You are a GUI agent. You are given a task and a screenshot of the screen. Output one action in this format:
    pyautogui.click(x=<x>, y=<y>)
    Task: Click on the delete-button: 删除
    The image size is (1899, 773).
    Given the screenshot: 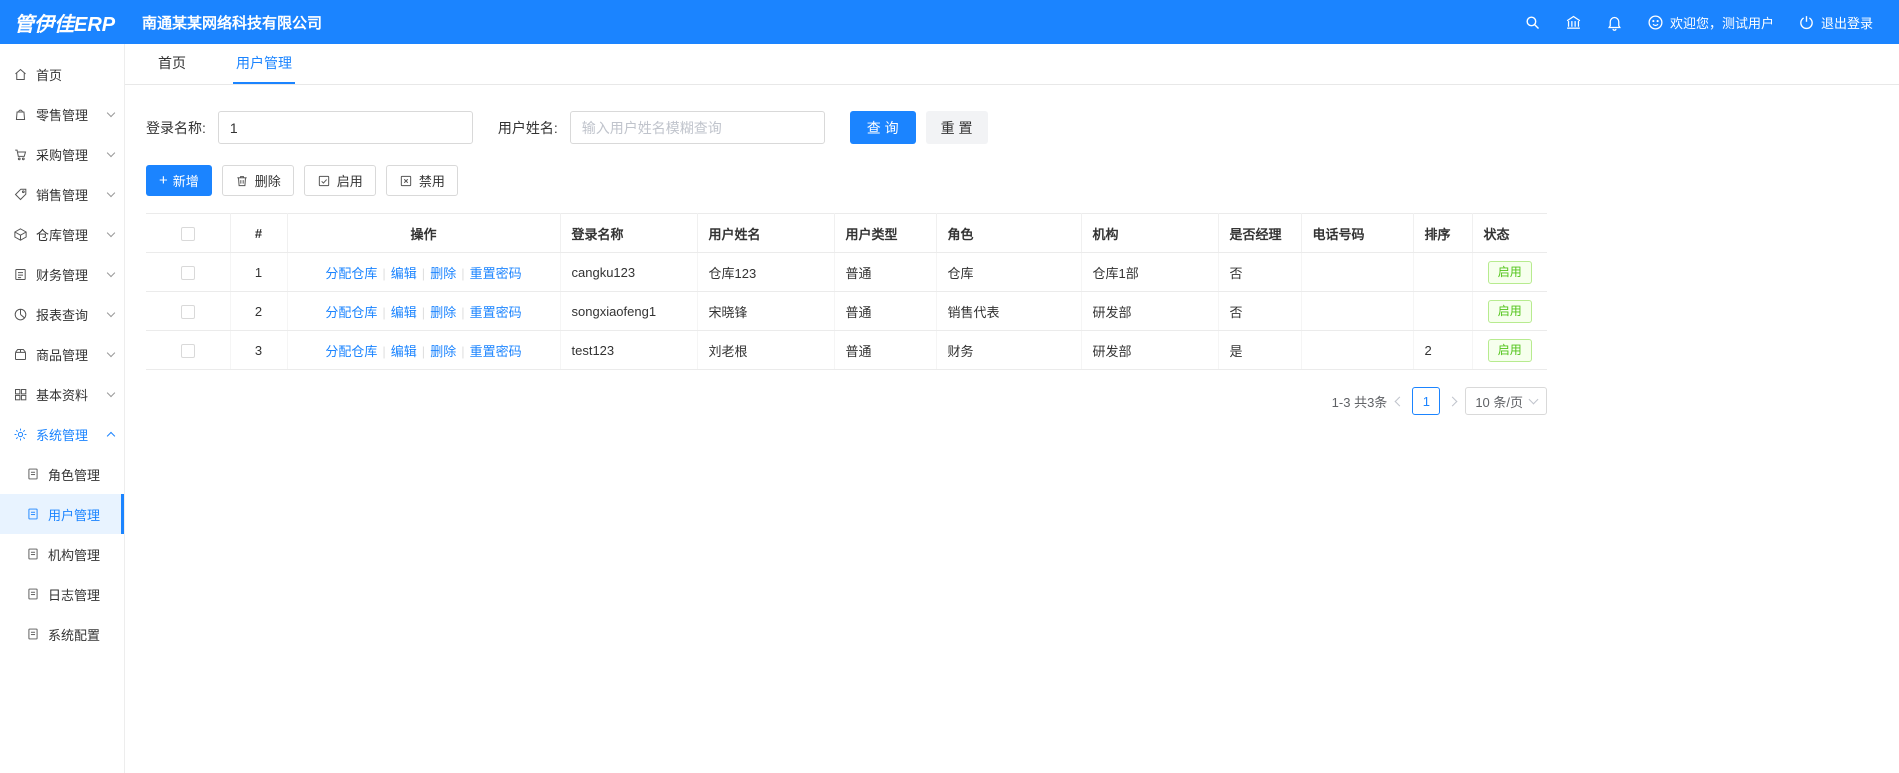 What is the action you would take?
    pyautogui.click(x=257, y=180)
    